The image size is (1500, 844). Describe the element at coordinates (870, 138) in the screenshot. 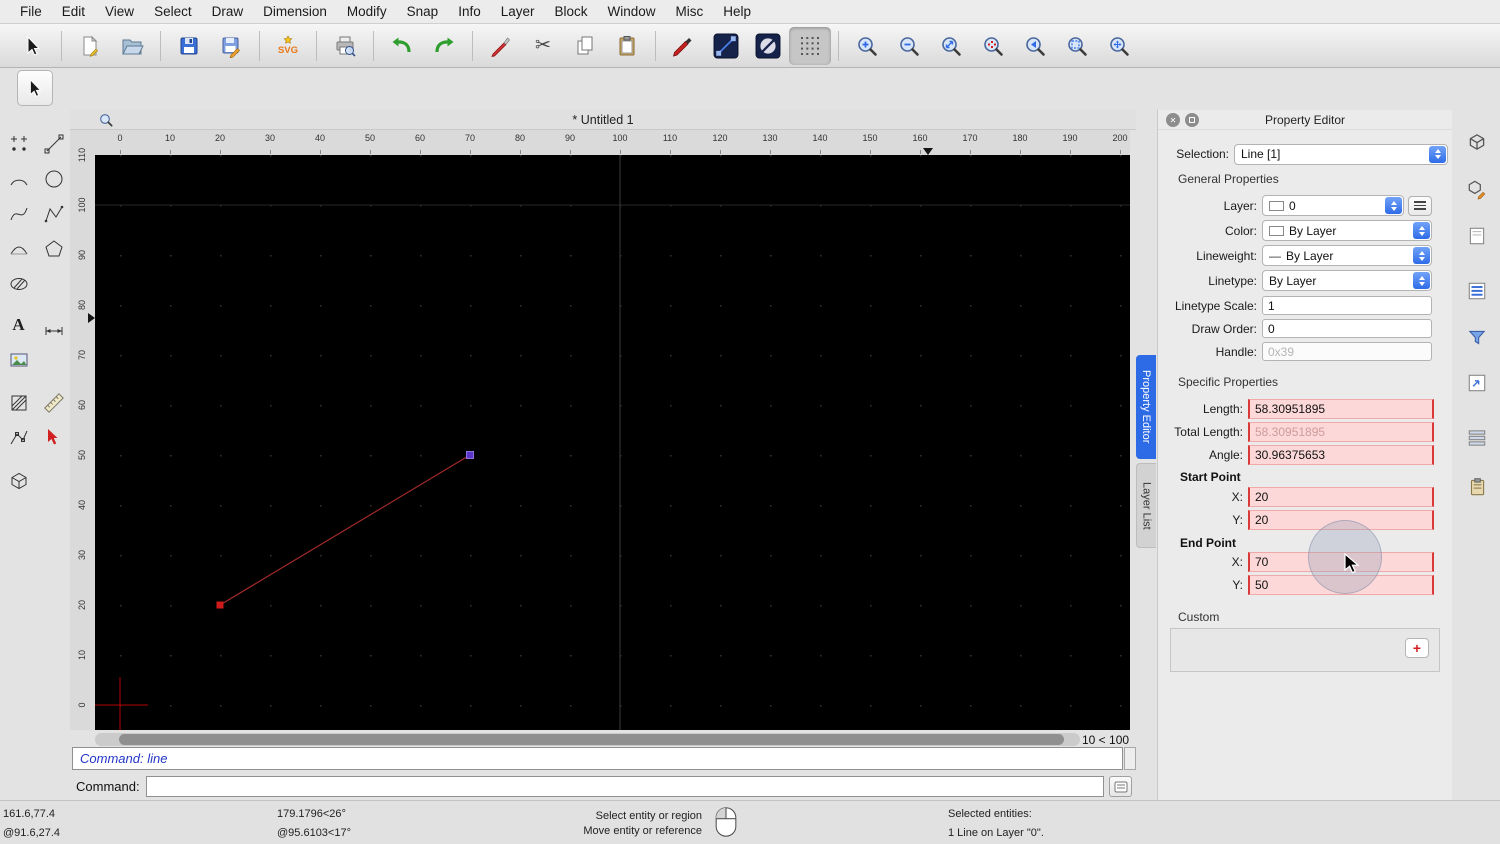

I see `hruler-tick-label: 150` at that location.